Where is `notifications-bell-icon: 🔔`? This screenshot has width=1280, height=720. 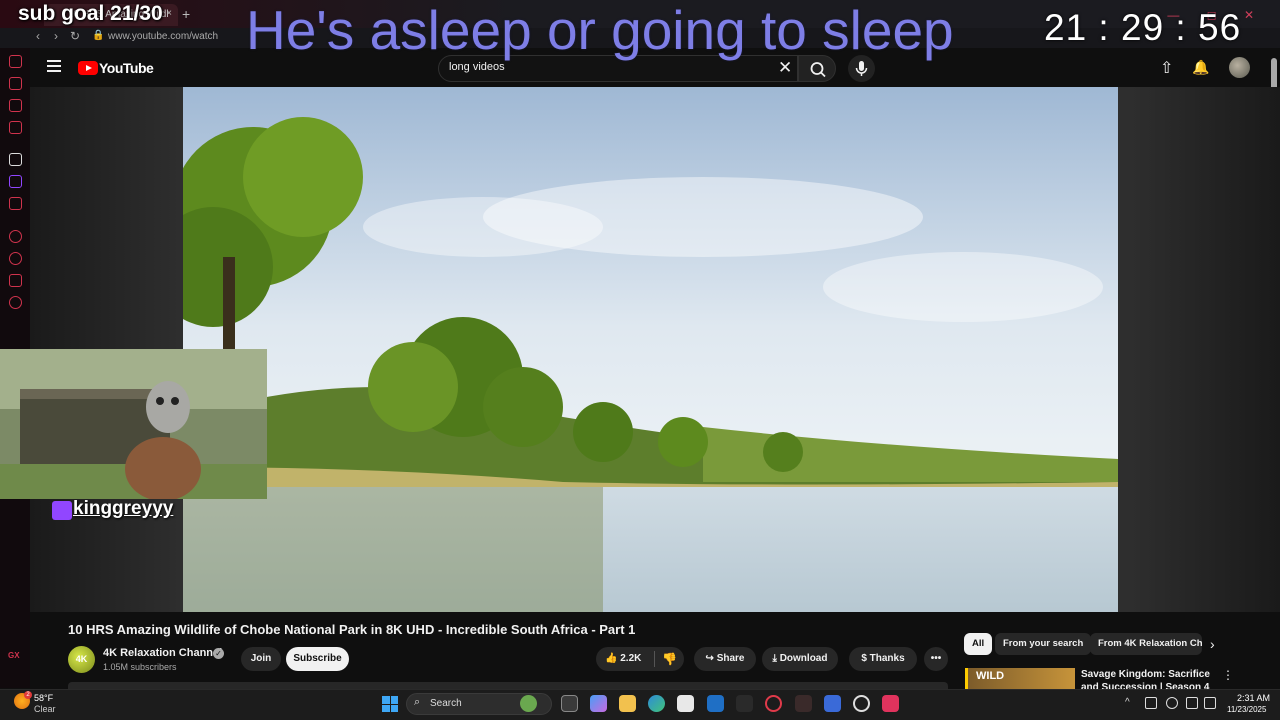
notifications-bell-icon: 🔔 is located at coordinates (1200, 67).